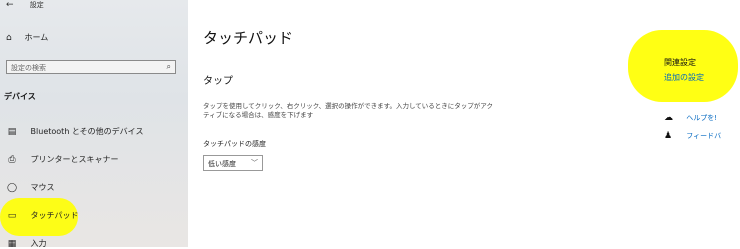  What do you see at coordinates (28, 68) in the screenshot?
I see `search-placeholder: 設定の検索` at bounding box center [28, 68].